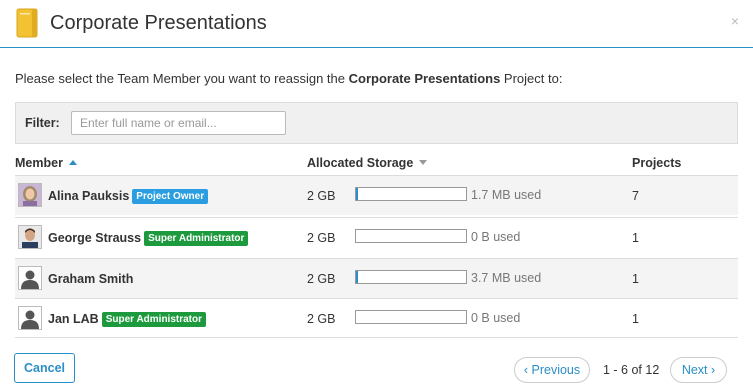  I want to click on folder-icon, so click(27, 23).